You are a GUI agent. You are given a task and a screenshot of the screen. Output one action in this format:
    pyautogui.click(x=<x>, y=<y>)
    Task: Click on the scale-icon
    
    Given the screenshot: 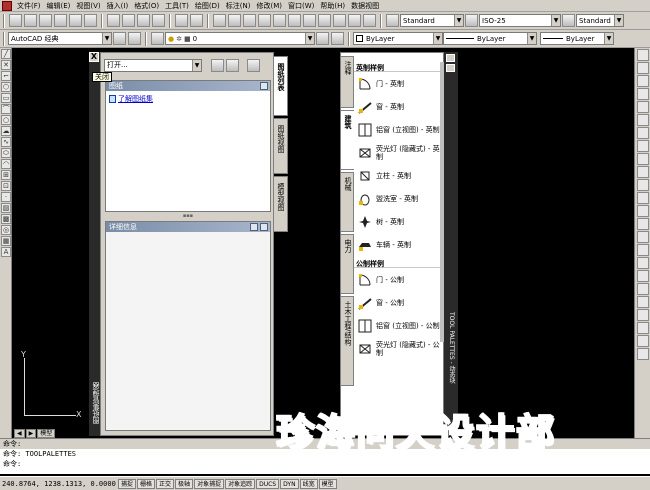 What is the action you would take?
    pyautogui.click(x=643, y=146)
    